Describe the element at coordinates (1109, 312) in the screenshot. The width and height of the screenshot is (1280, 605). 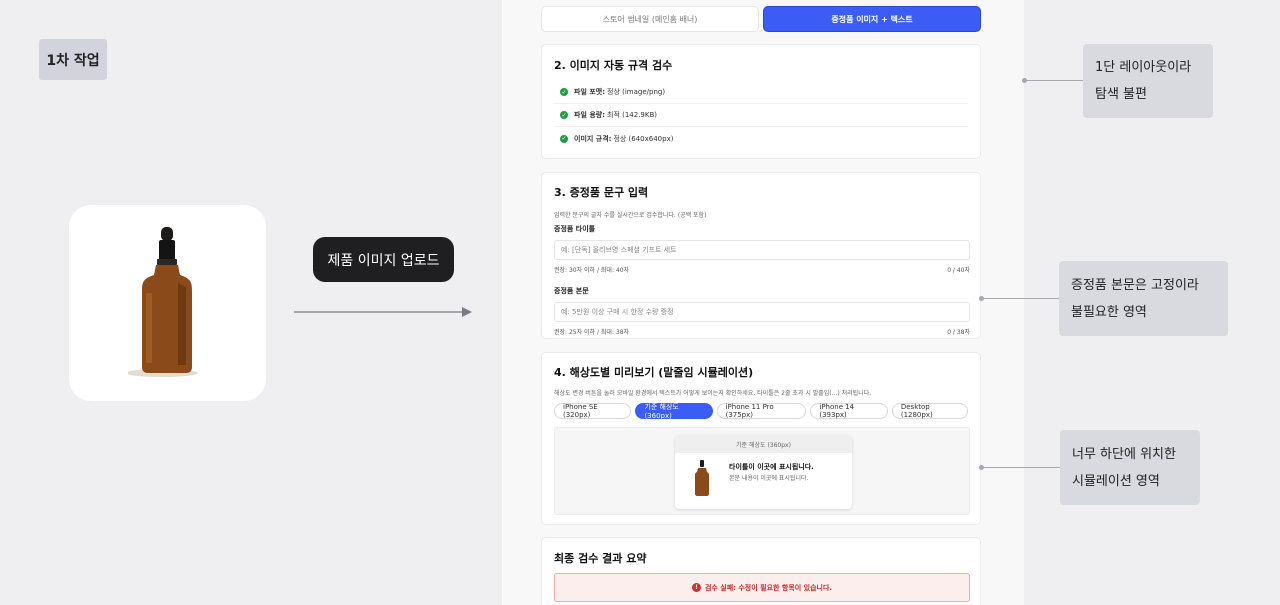
I see `annotation-line: 불필요한 영역` at that location.